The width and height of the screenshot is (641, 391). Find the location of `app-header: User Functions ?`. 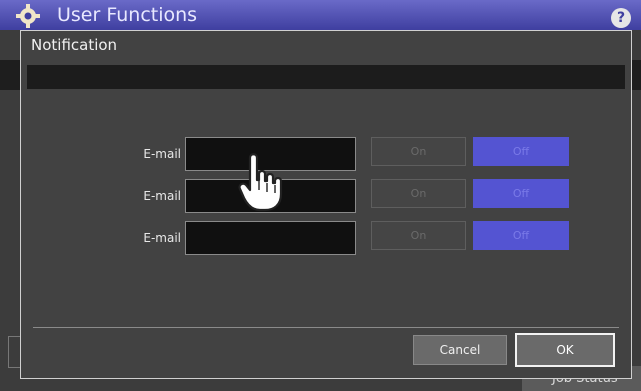

app-header: User Functions ? is located at coordinates (320, 15).